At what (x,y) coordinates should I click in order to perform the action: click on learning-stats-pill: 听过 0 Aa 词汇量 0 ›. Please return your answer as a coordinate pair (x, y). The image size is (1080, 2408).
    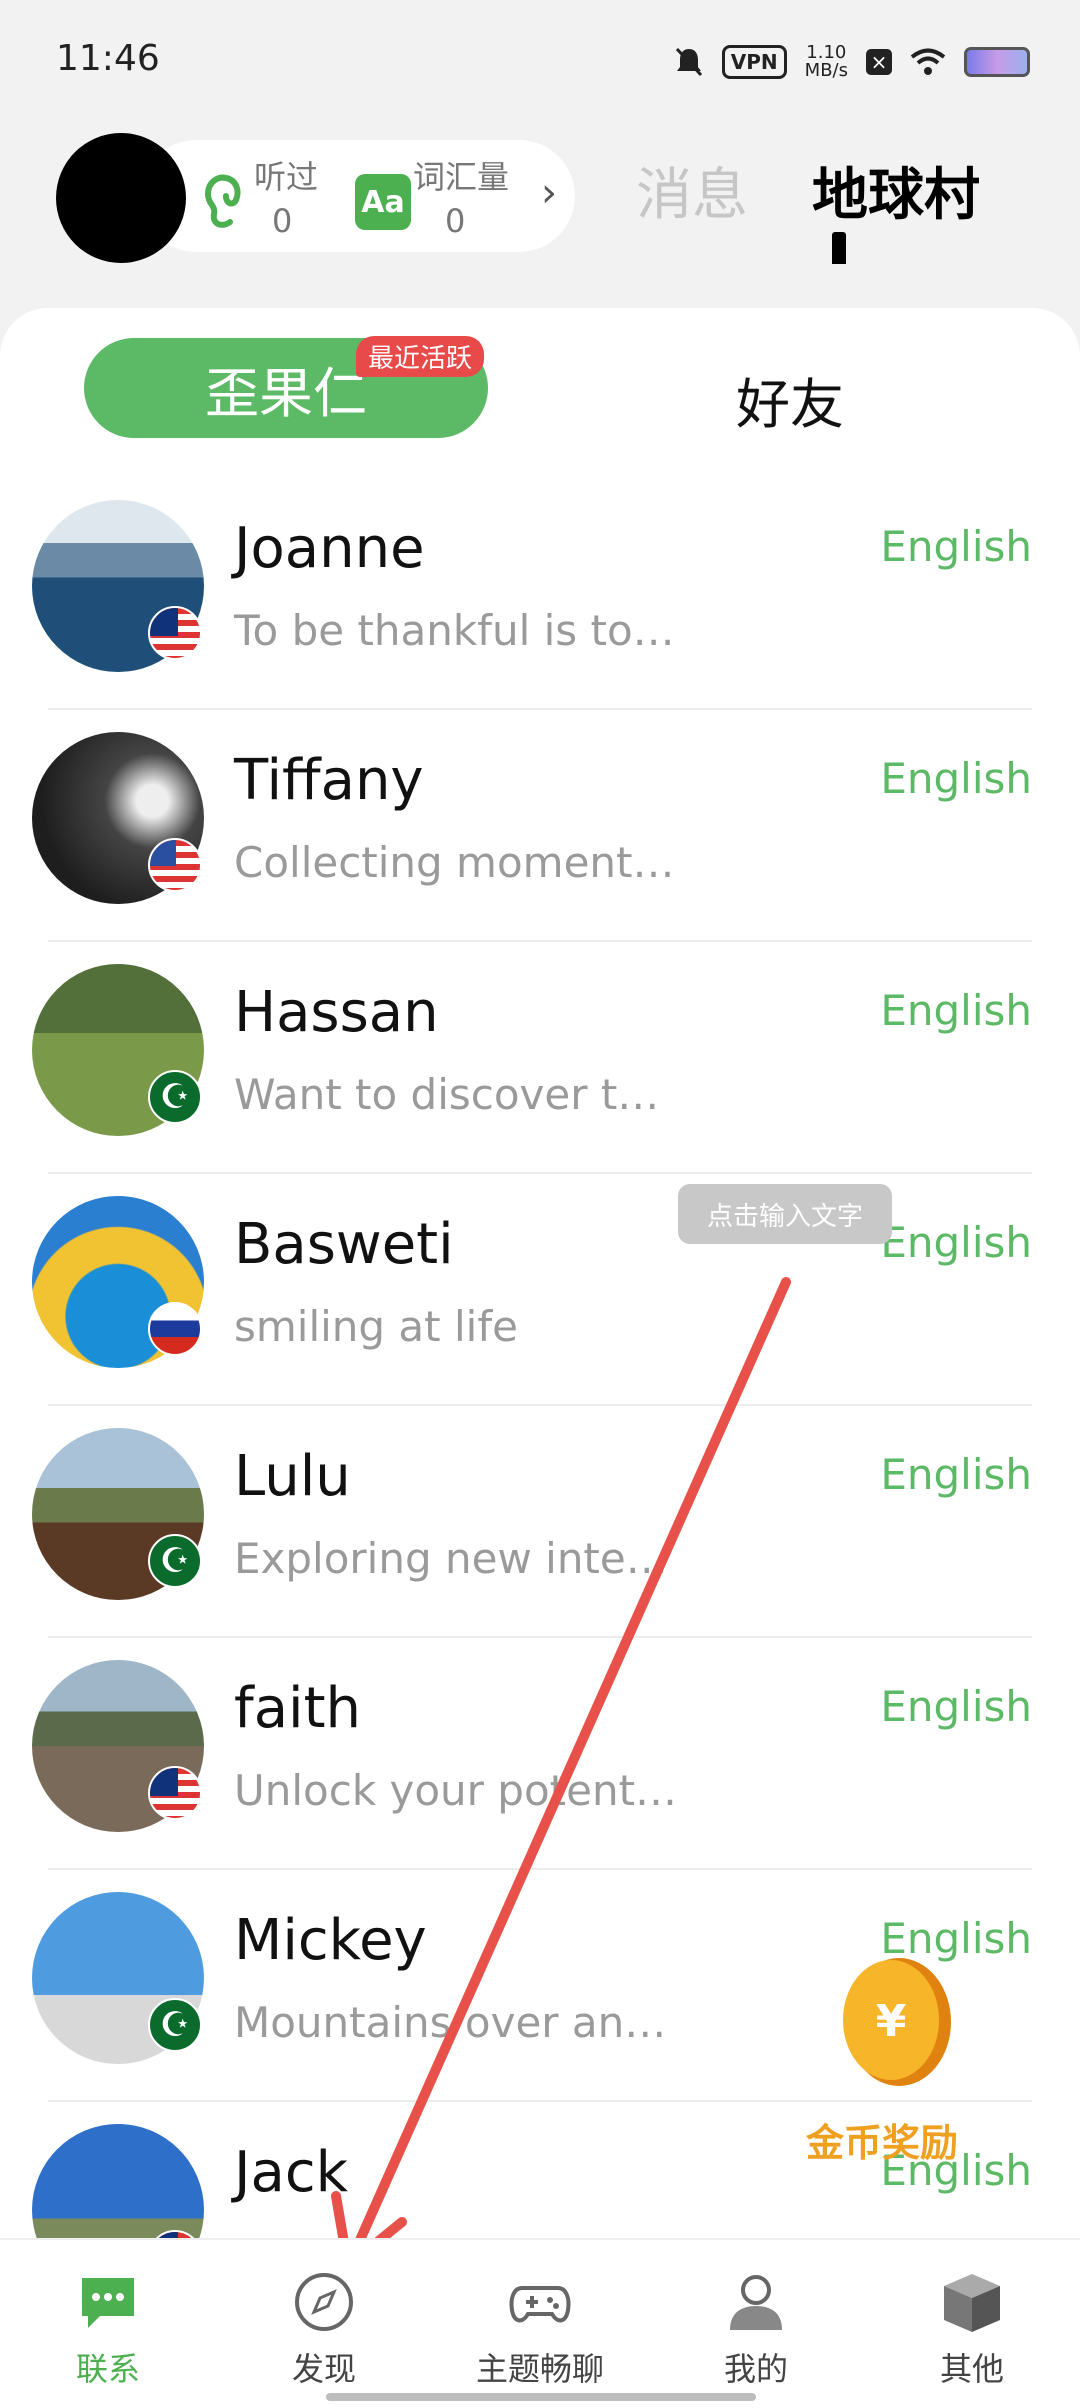
    Looking at the image, I should click on (357, 196).